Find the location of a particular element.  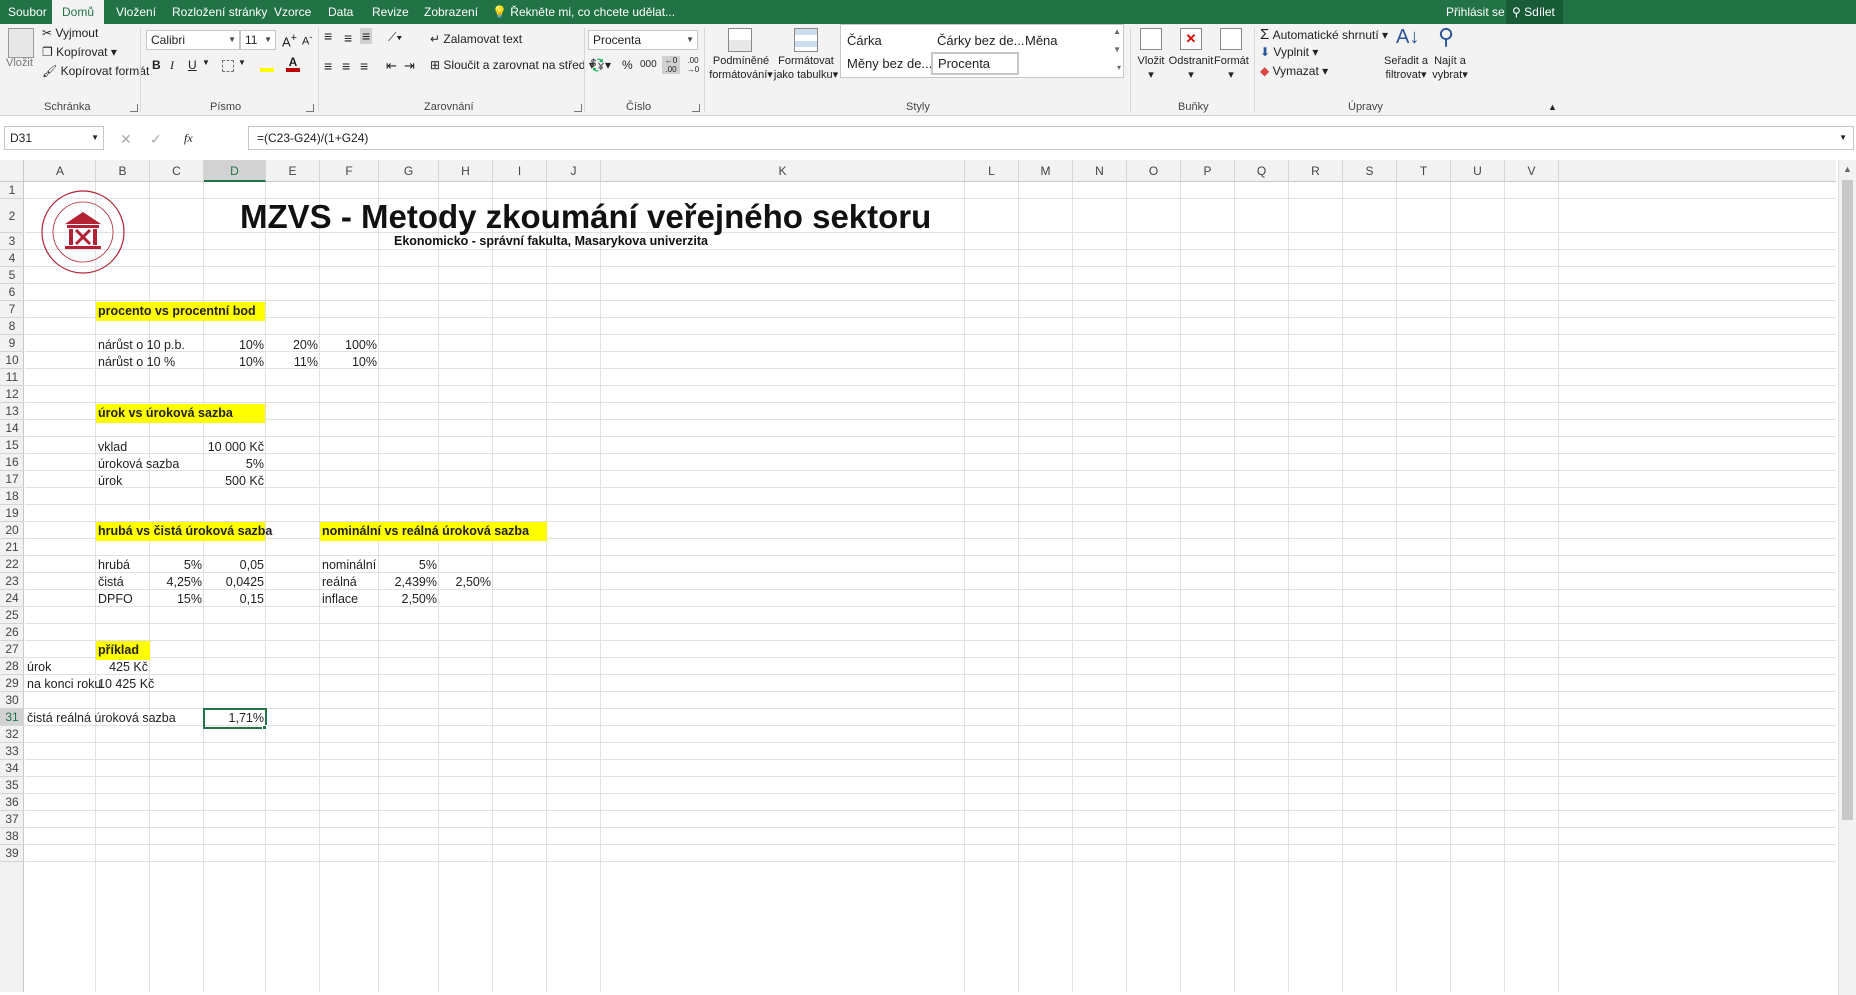

bold-button: B is located at coordinates (156, 65).